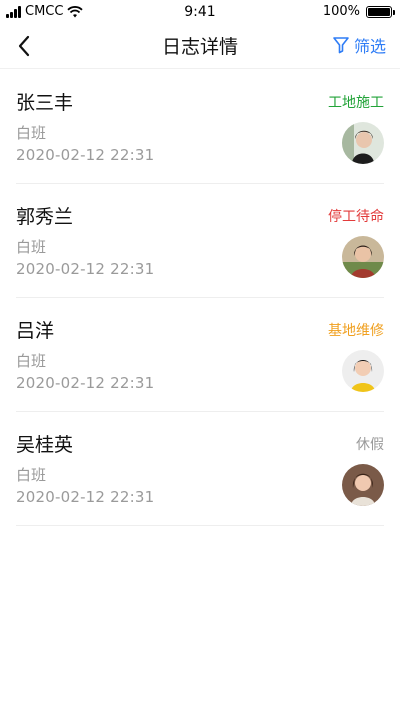  What do you see at coordinates (356, 217) in the screenshot?
I see `status-badge: 停工待命` at bounding box center [356, 217].